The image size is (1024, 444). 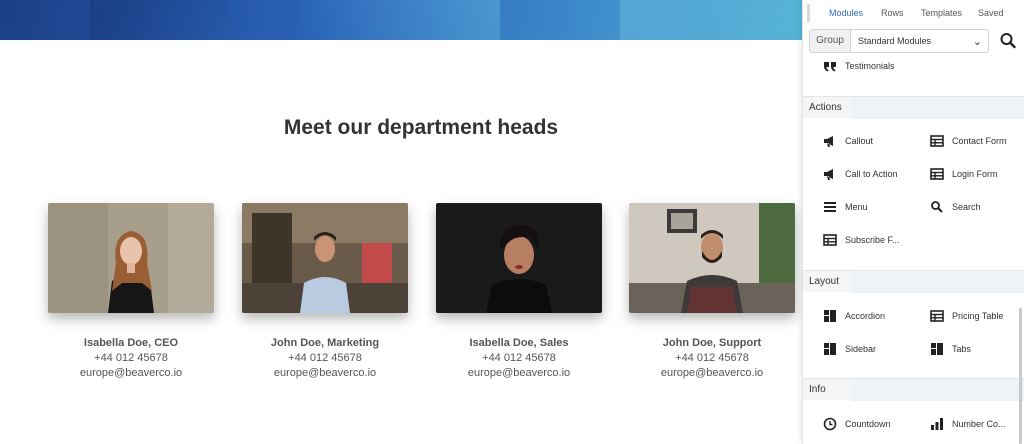 What do you see at coordinates (846, 13) in the screenshot?
I see `tab-modules: Modules` at bounding box center [846, 13].